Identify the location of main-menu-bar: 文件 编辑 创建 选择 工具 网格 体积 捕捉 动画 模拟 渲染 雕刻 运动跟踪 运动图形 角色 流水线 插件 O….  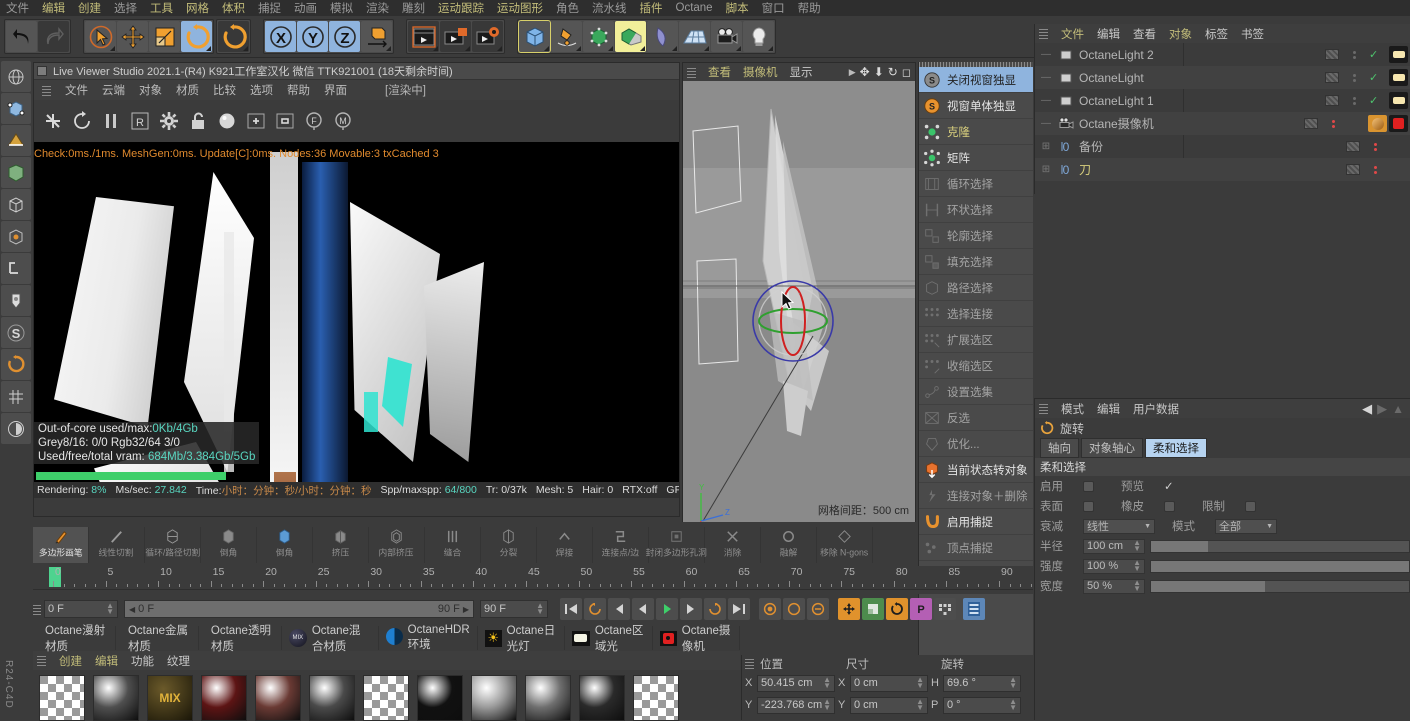
(705, 8).